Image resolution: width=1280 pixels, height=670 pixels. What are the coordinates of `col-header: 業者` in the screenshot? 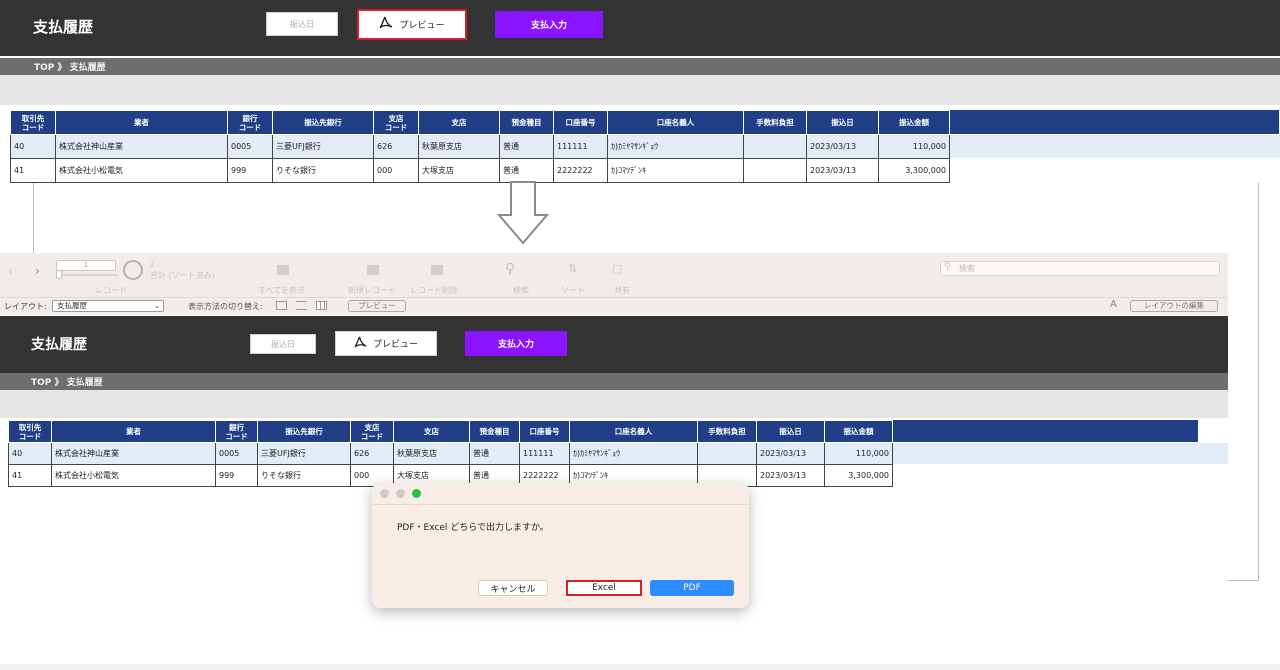 It's located at (133, 431).